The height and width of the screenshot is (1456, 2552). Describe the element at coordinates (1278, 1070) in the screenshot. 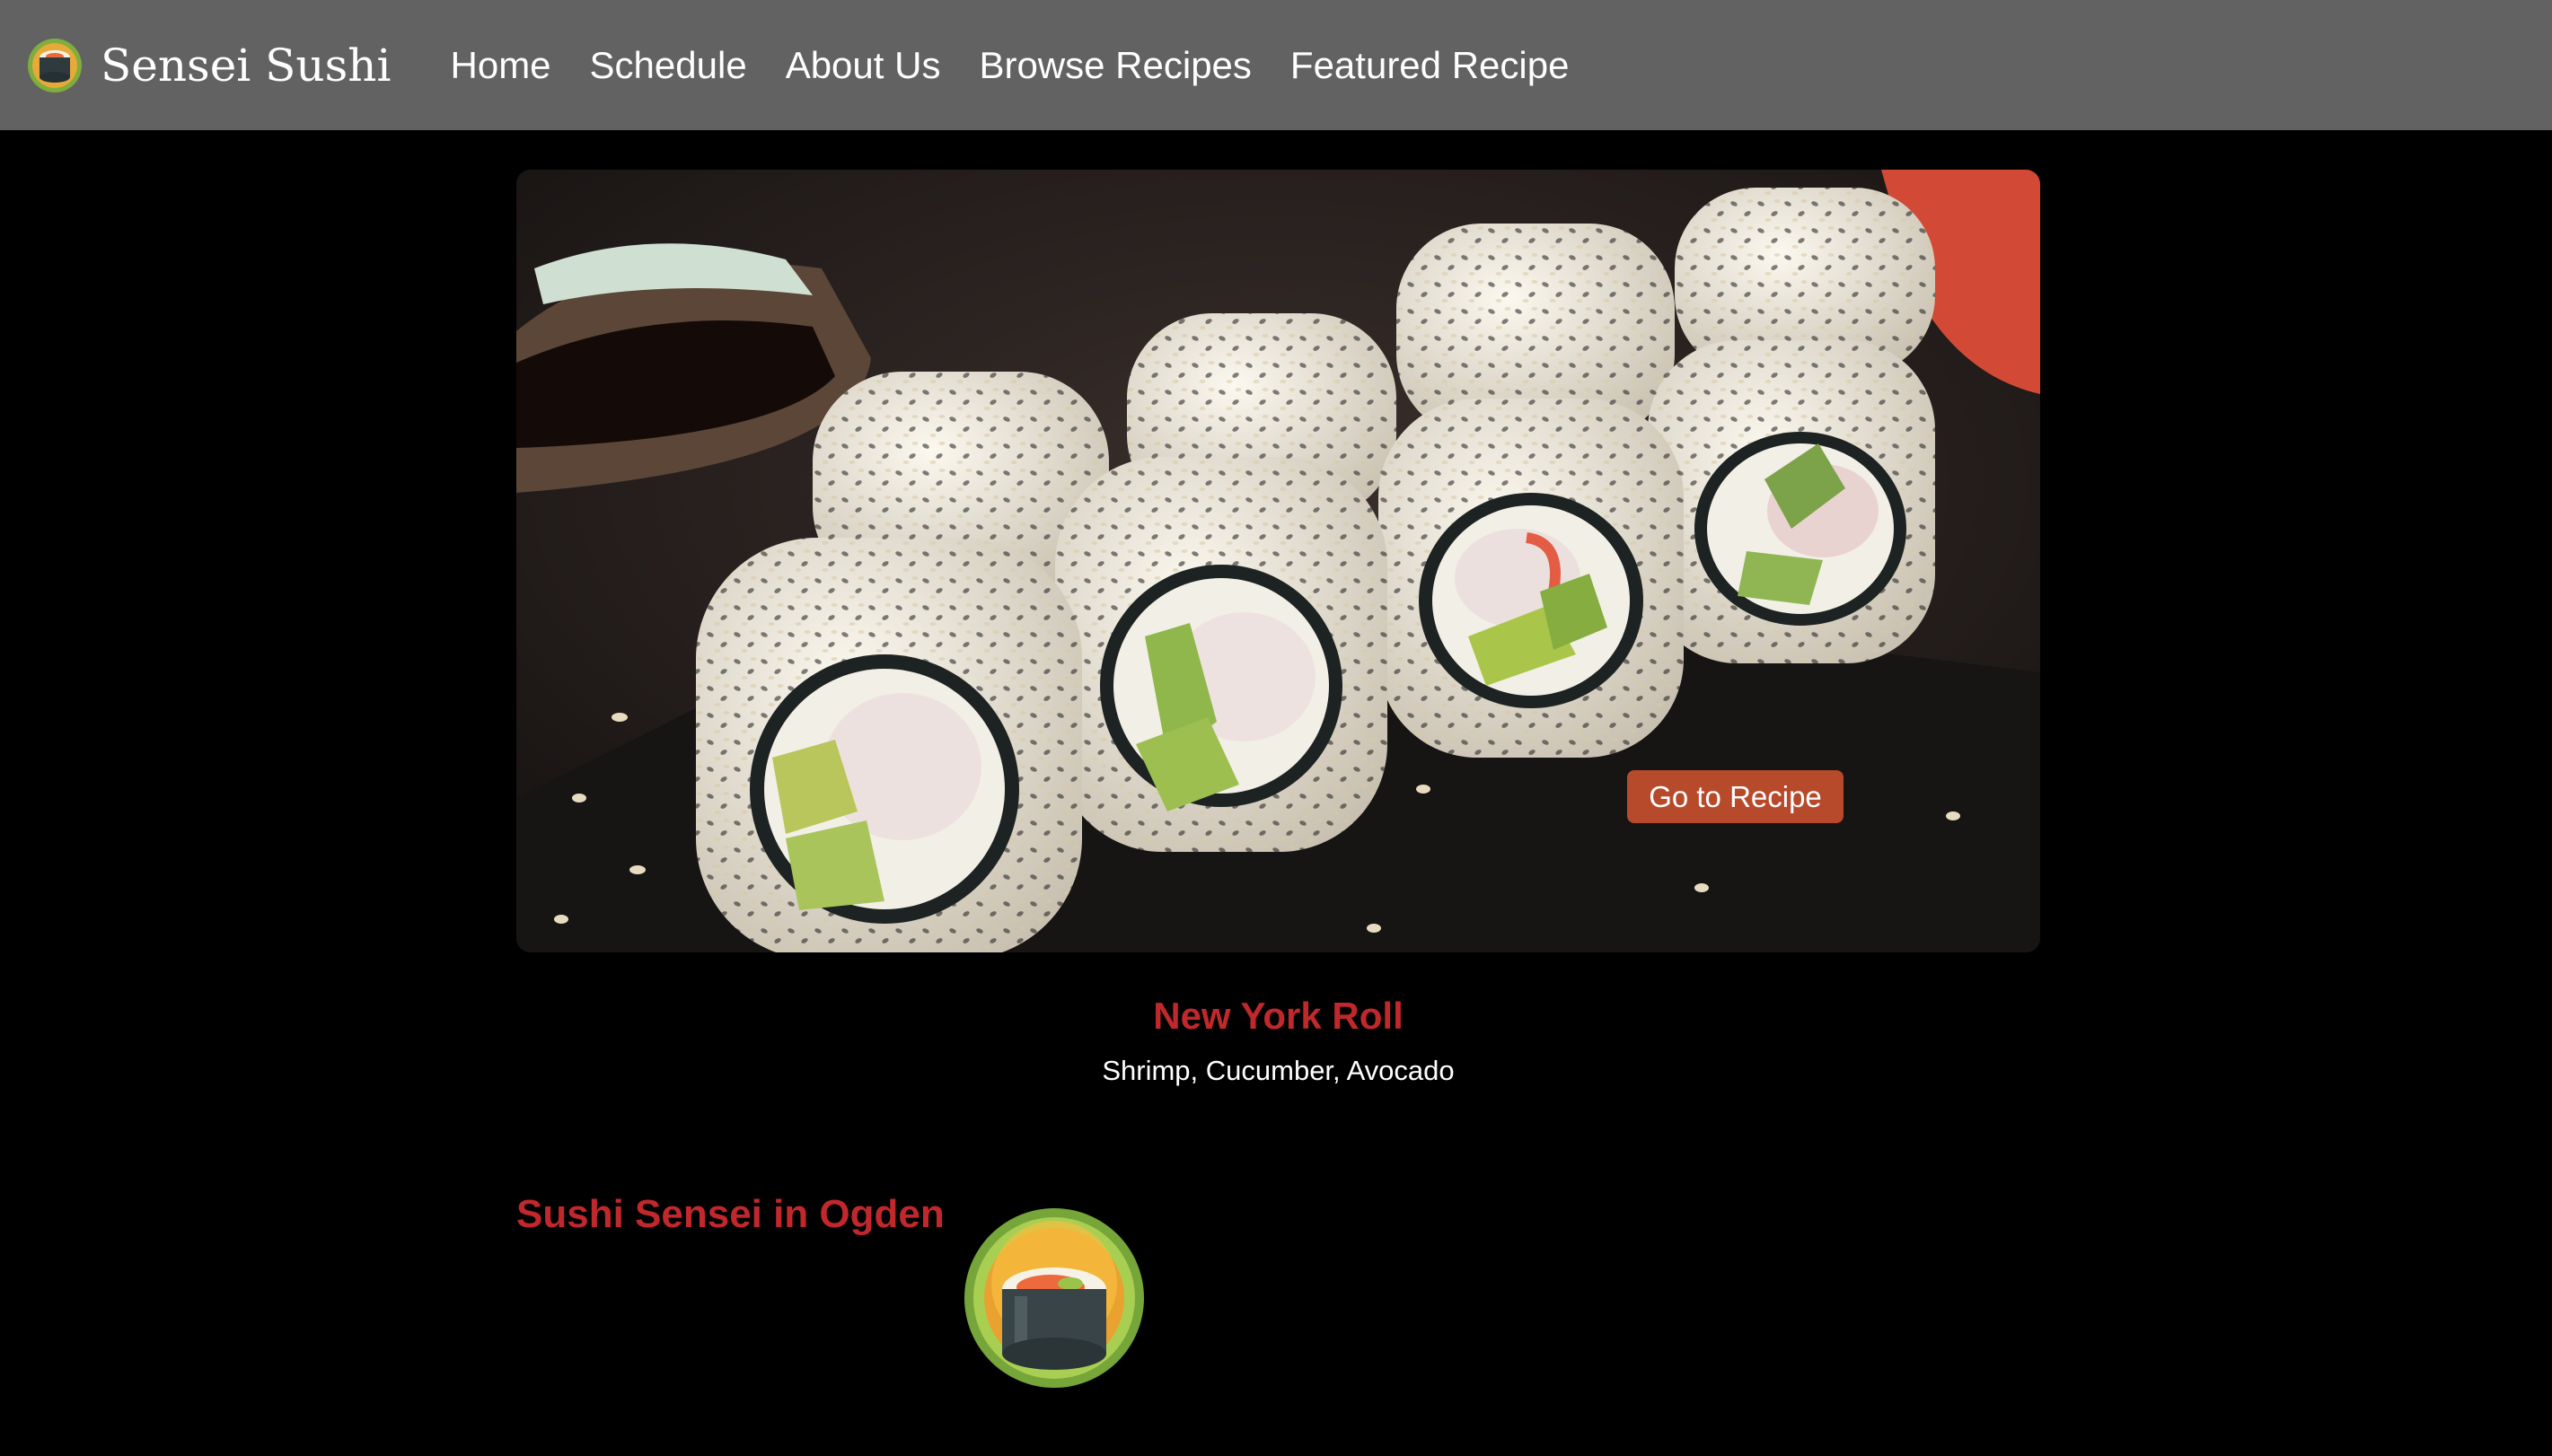

I see `recipe-ingredients: Shrimp, Cucumber, Avocado` at that location.